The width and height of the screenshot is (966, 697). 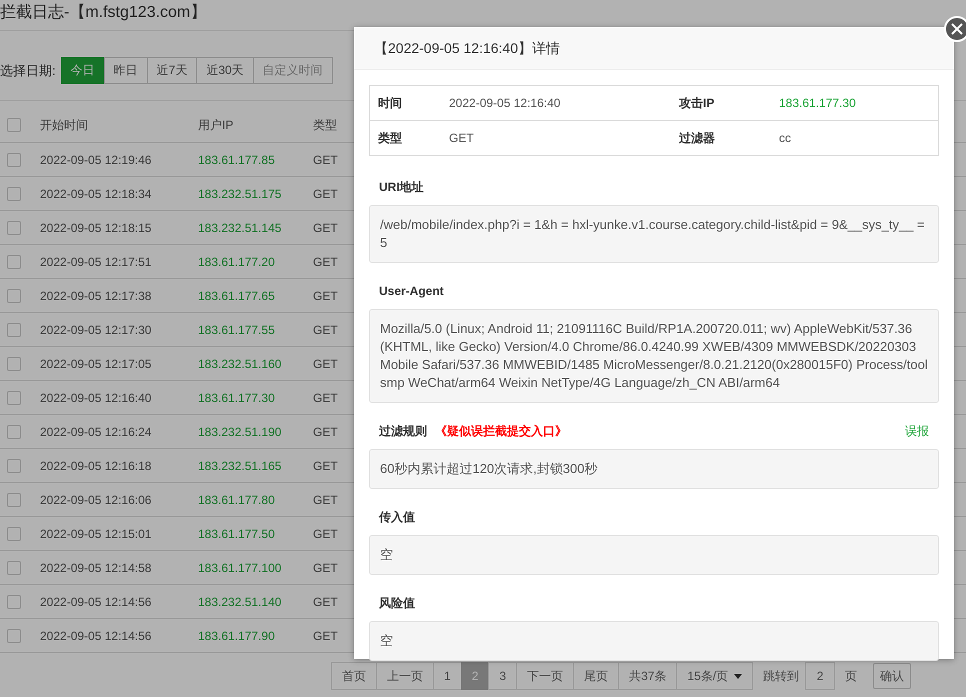 What do you see at coordinates (405, 676) in the screenshot?
I see `previous-page-button: 上一页` at bounding box center [405, 676].